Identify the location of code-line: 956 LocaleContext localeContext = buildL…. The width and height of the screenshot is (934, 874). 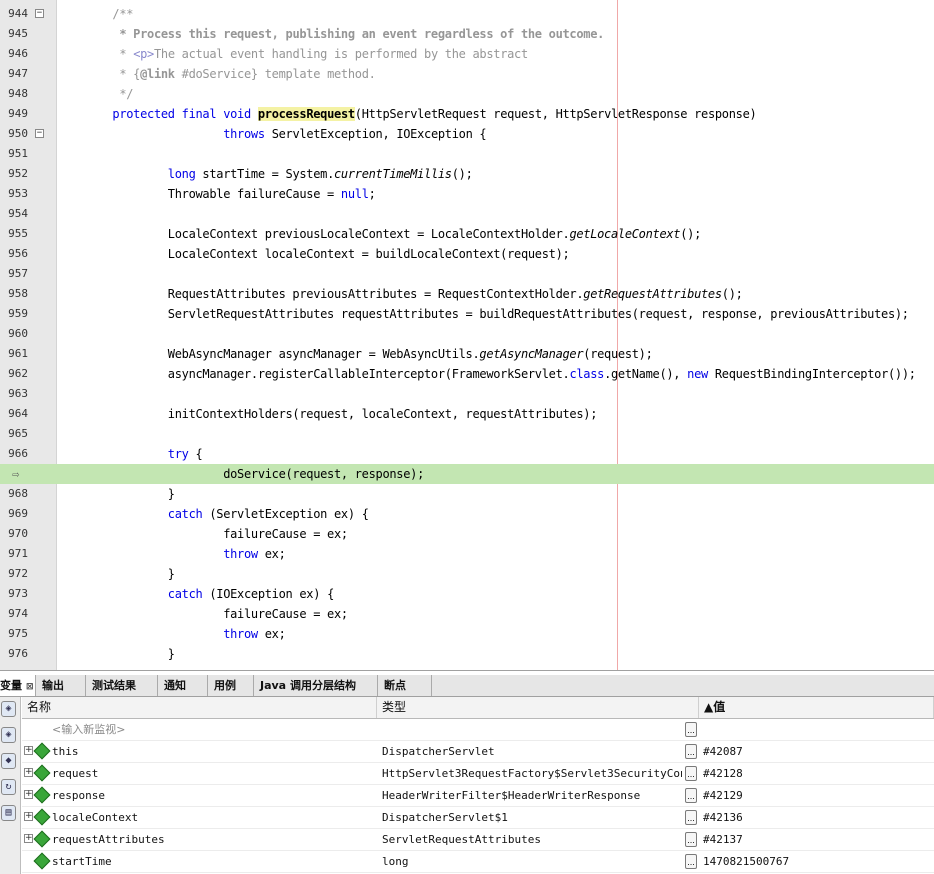
(467, 254).